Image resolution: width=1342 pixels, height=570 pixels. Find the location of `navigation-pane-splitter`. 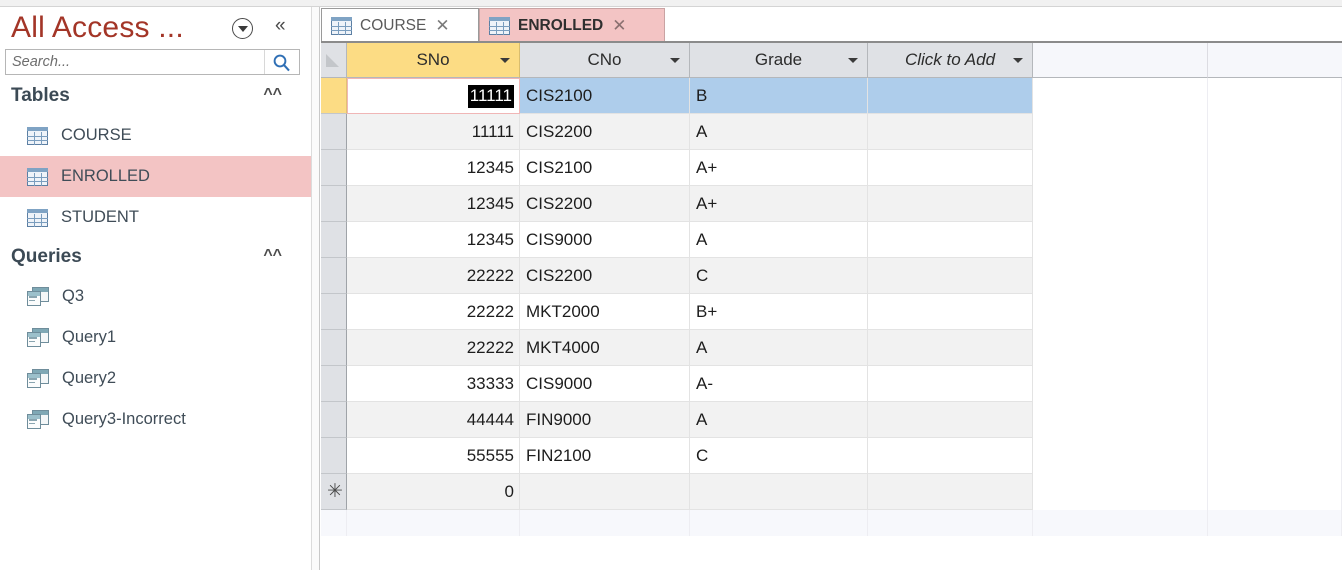

navigation-pane-splitter is located at coordinates (315, 288).